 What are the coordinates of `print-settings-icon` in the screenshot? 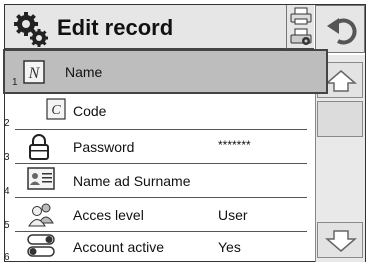 It's located at (301, 37).